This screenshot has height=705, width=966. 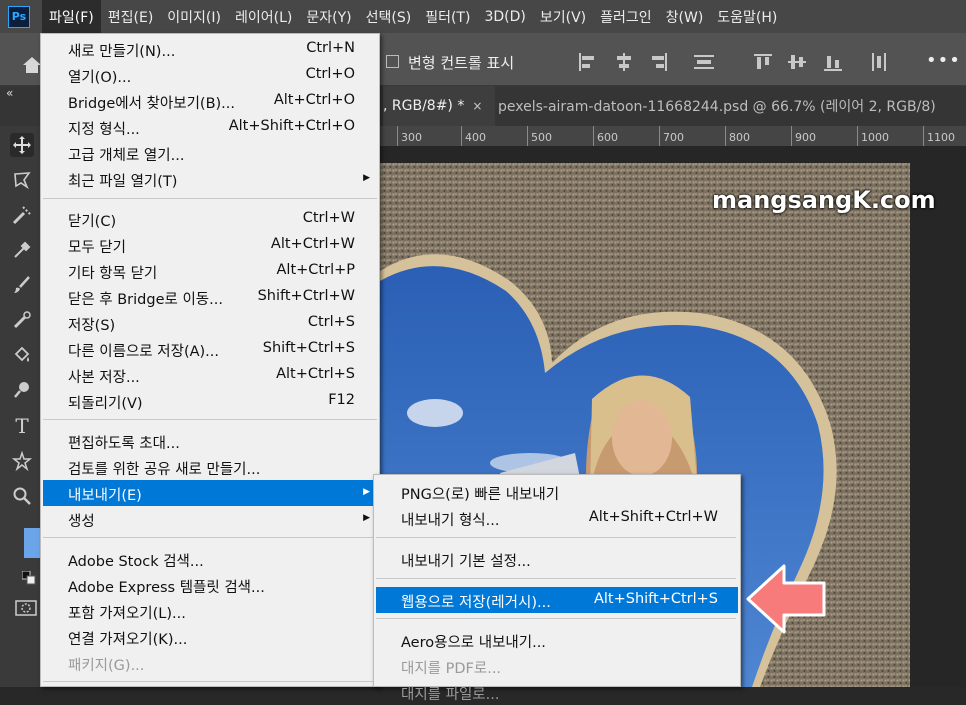 What do you see at coordinates (392, 61) in the screenshot?
I see `transform-controls-checkbox` at bounding box center [392, 61].